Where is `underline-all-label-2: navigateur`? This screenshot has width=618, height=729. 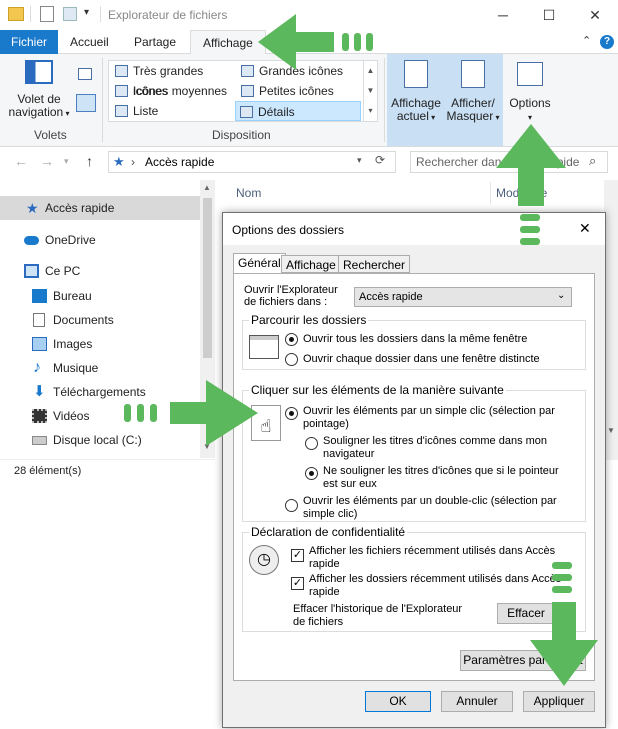
underline-all-label-2: navigateur is located at coordinates (348, 454).